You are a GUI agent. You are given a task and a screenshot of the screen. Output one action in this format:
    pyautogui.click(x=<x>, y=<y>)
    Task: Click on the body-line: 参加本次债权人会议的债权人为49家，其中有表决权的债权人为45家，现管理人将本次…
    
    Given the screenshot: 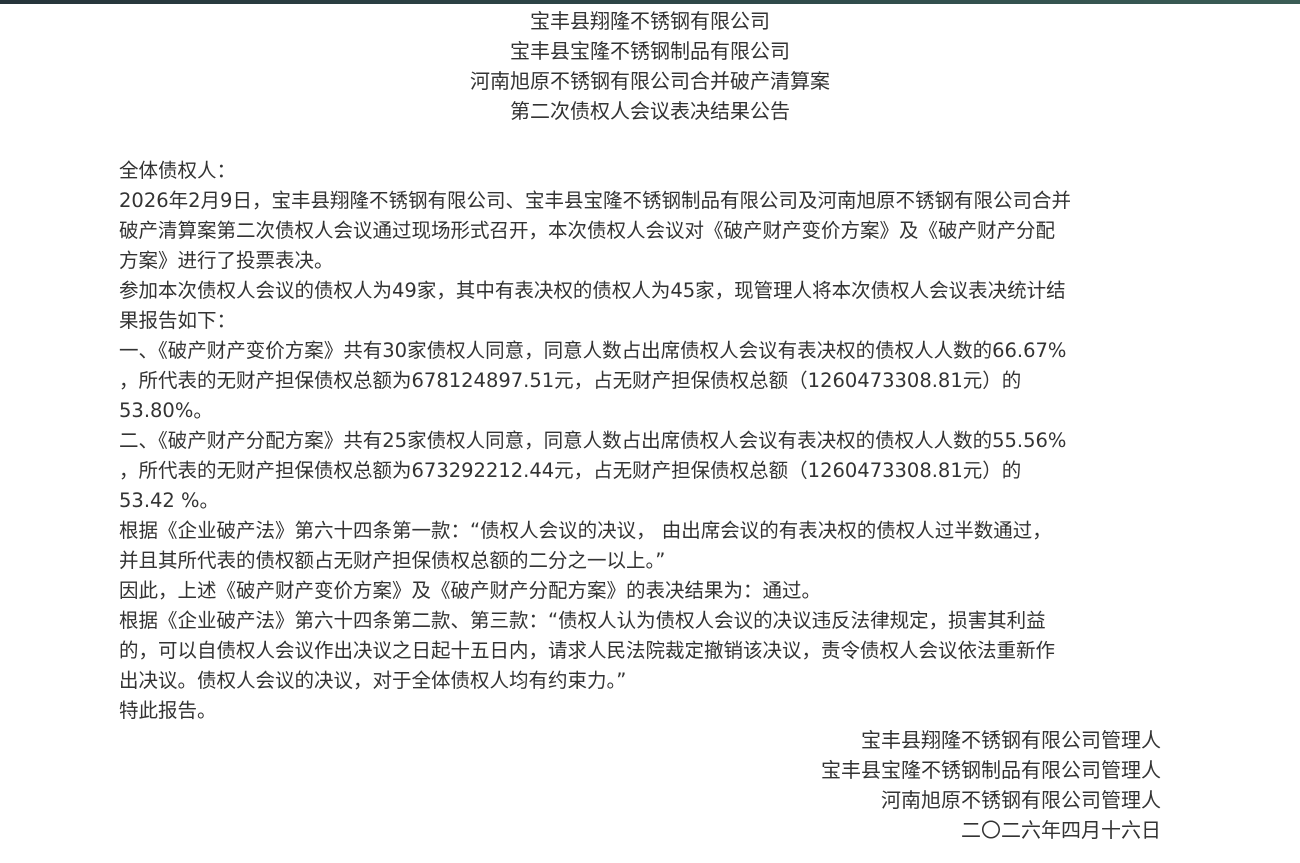 What is the action you would take?
    pyautogui.click(x=592, y=290)
    